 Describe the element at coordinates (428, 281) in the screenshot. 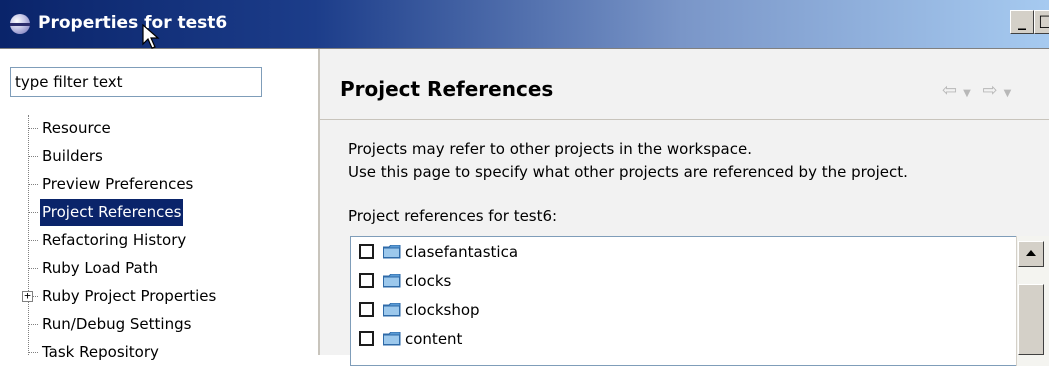

I see `project-name: clocks` at that location.